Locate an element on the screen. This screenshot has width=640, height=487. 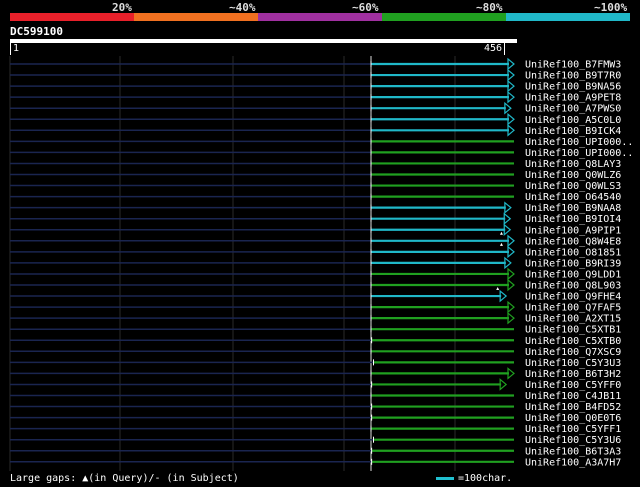
hit-name-label: UniRef100_Q7FAF5 is located at coordinates (573, 308).